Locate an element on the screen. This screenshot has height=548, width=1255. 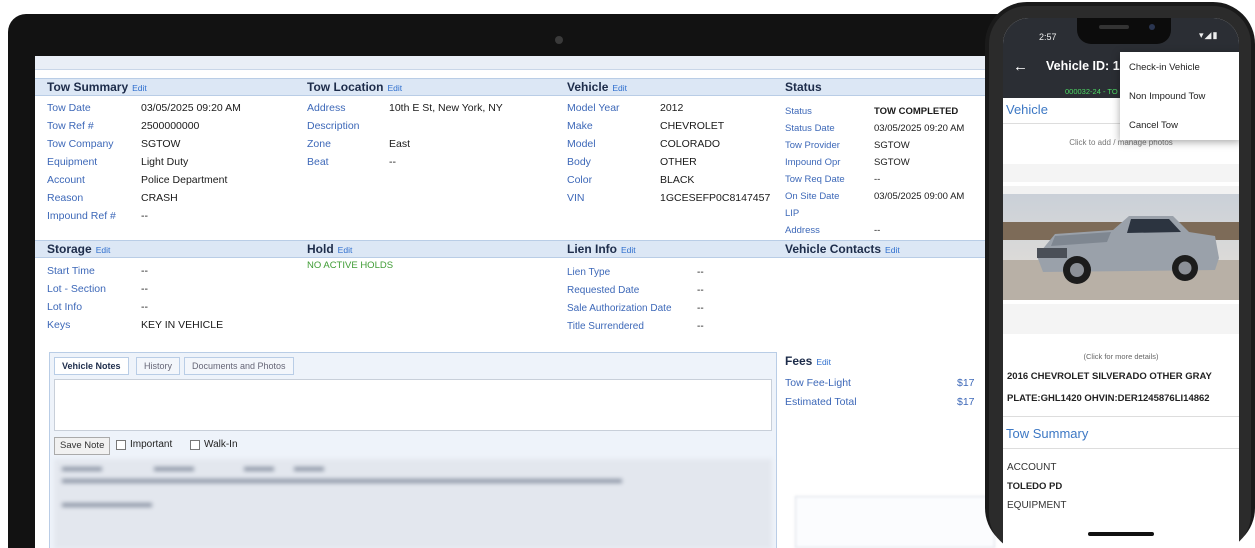
field-label: Zone is located at coordinates (319, 144).